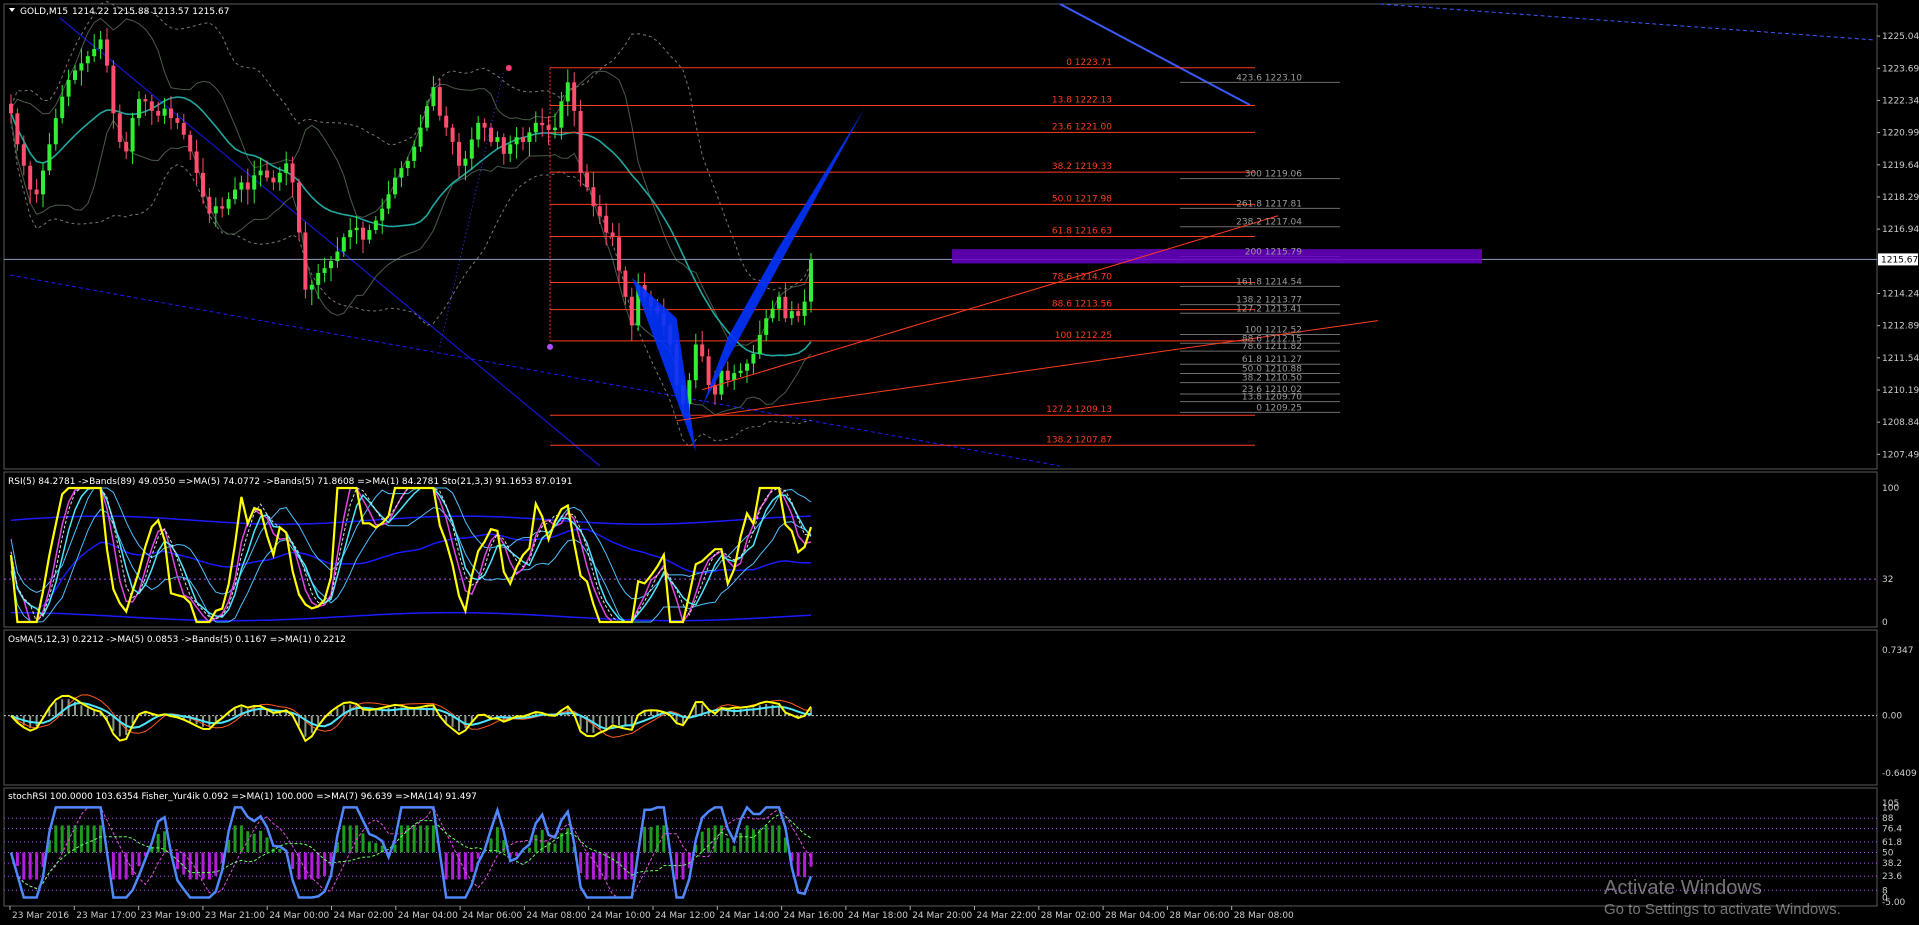  Describe the element at coordinates (783, 257) in the screenshot. I see `harmonic-pattern-right` at that location.